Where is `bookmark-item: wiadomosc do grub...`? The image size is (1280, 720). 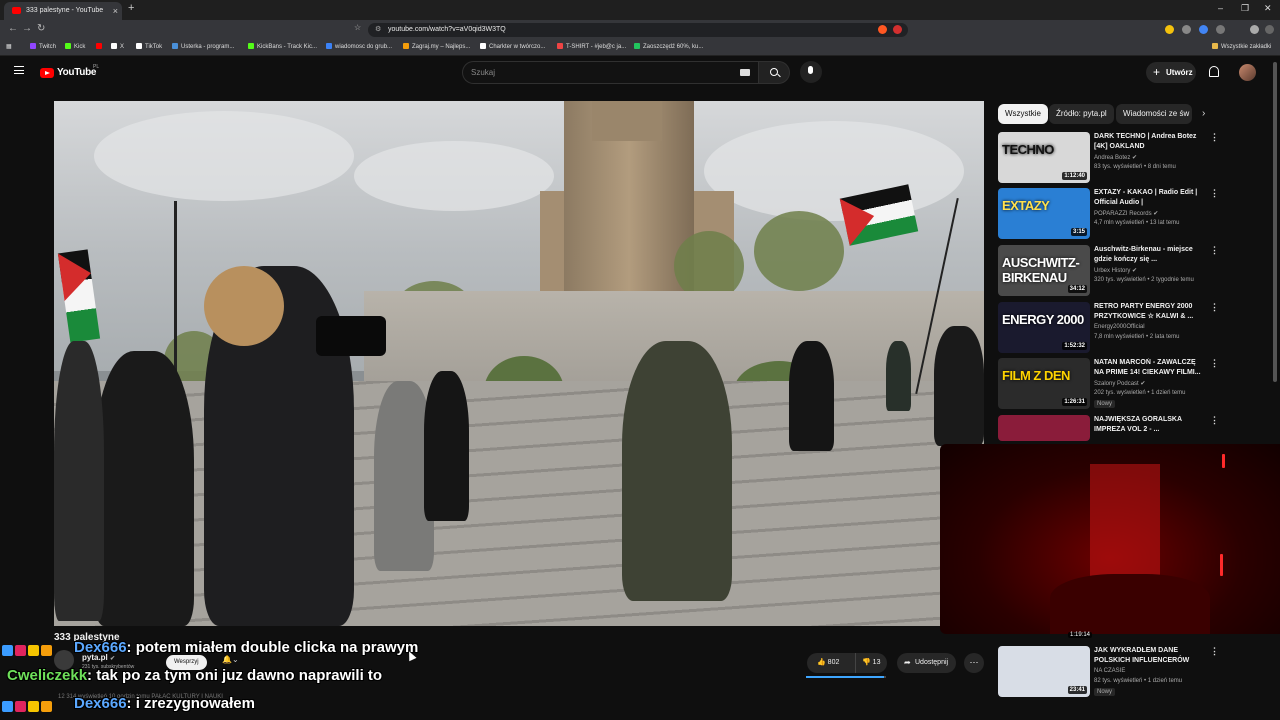 bookmark-item: wiadomosc do grub... is located at coordinates (359, 46).